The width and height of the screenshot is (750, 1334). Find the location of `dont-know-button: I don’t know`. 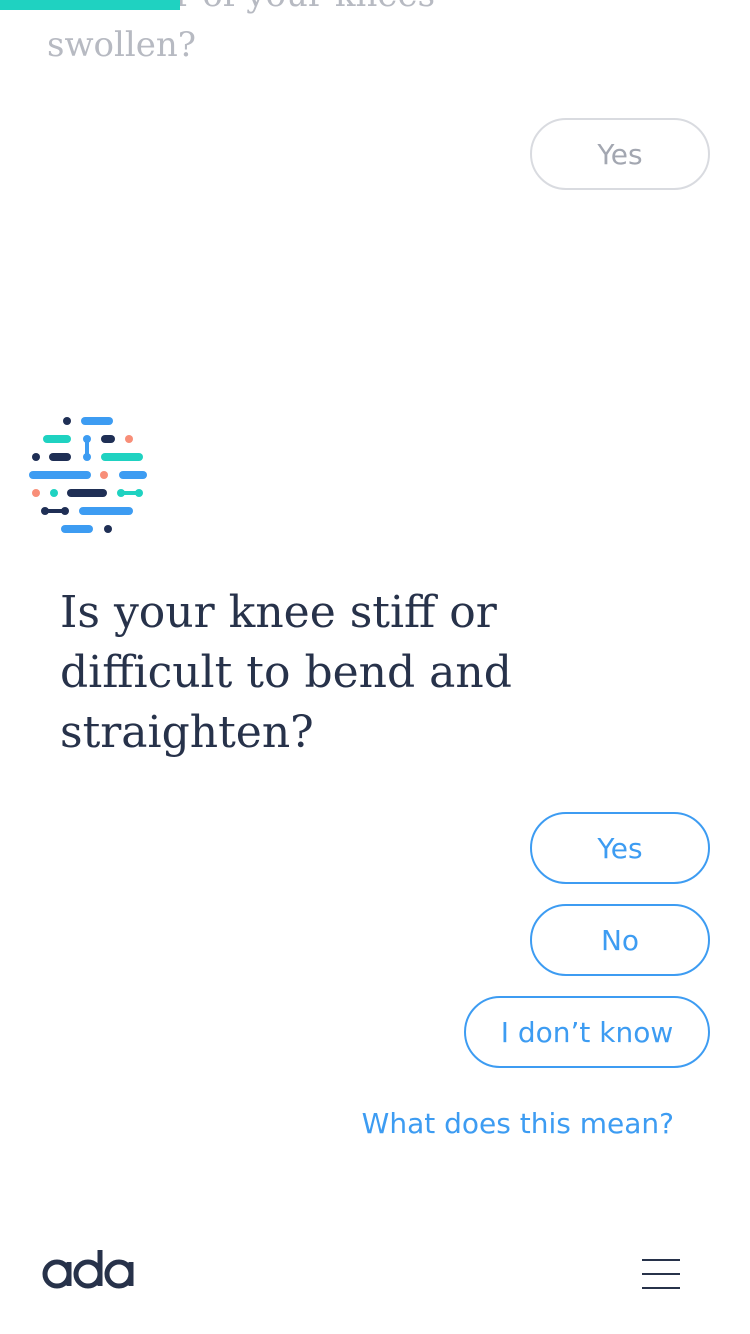

dont-know-button: I don’t know is located at coordinates (587, 1032).